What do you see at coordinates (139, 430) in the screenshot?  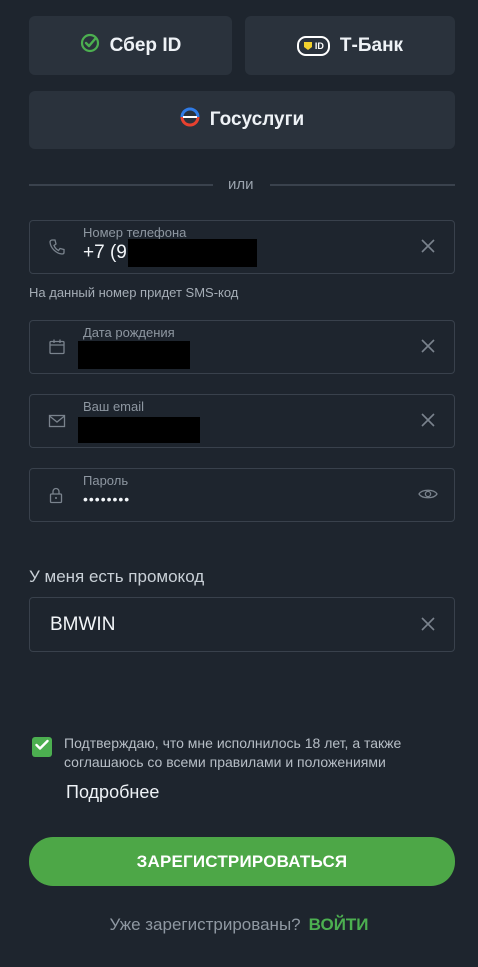 I see `email-redaction` at bounding box center [139, 430].